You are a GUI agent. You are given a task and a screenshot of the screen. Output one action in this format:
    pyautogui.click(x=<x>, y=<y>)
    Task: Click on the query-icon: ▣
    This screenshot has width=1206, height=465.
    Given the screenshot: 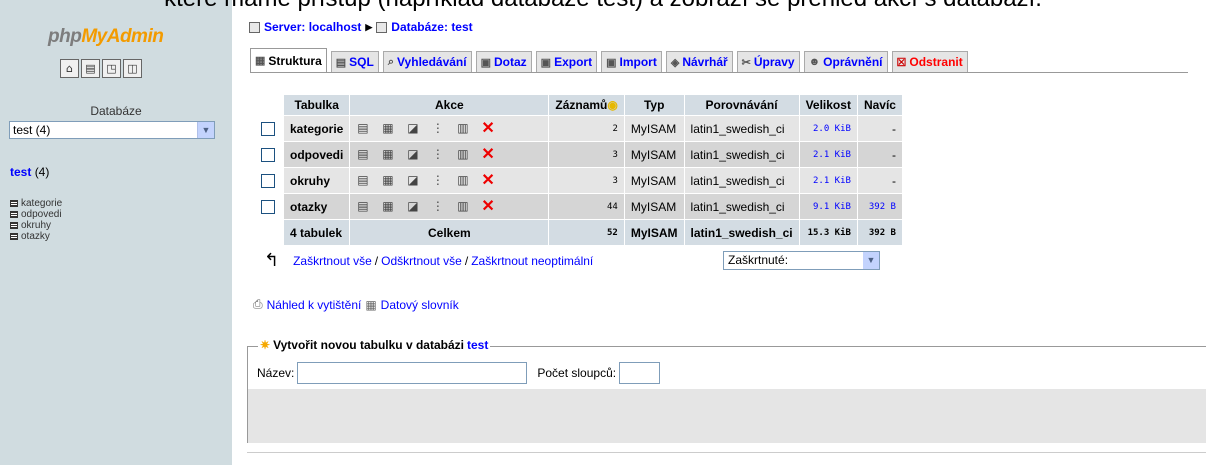 What is the action you would take?
    pyautogui.click(x=485, y=62)
    